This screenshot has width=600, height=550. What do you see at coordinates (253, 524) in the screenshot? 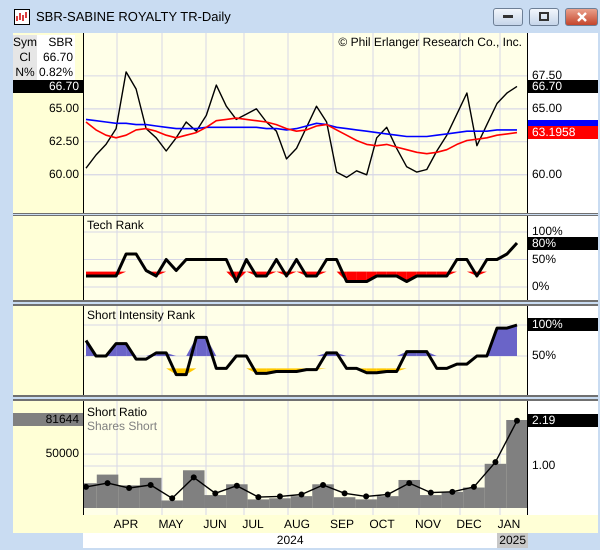
I see `month-label: JUL` at bounding box center [253, 524].